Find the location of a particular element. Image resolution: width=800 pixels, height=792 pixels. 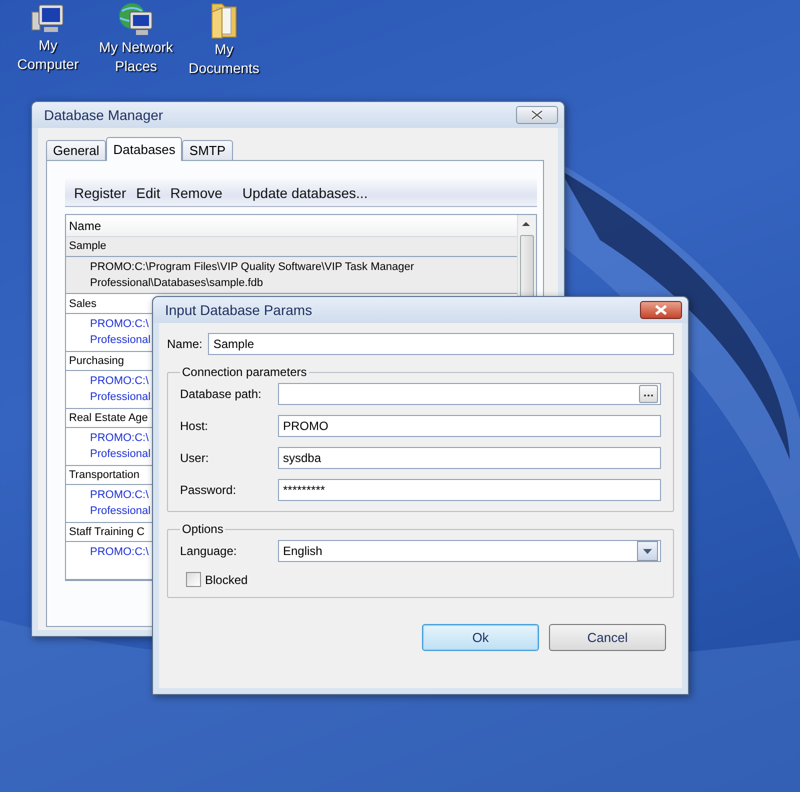

scrollbar-thumb is located at coordinates (527, 266).